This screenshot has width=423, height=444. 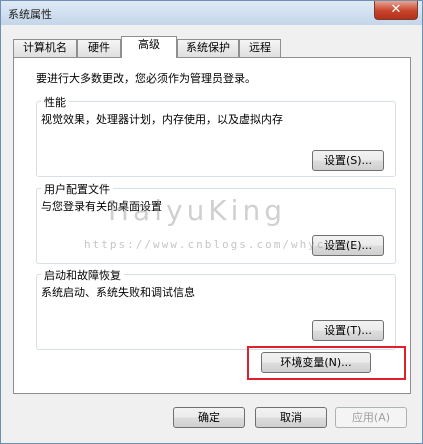 What do you see at coordinates (30, 14) in the screenshot?
I see `window-title: 系统属性` at bounding box center [30, 14].